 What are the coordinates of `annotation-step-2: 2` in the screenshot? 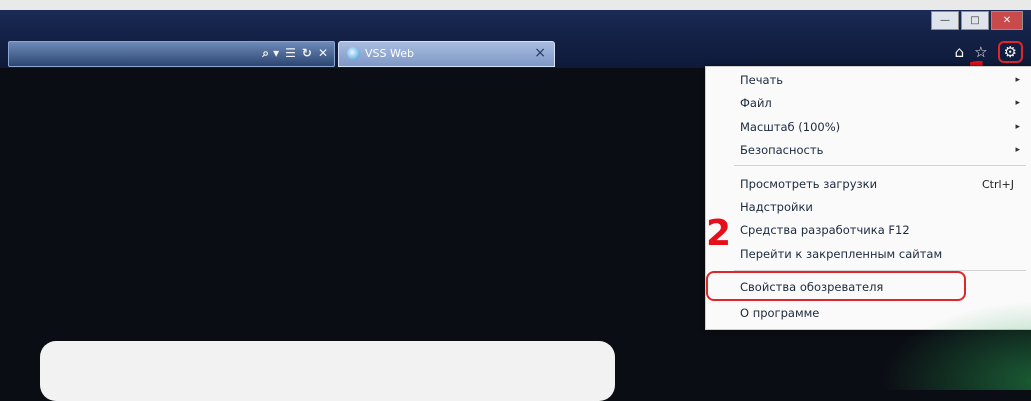 It's located at (719, 233).